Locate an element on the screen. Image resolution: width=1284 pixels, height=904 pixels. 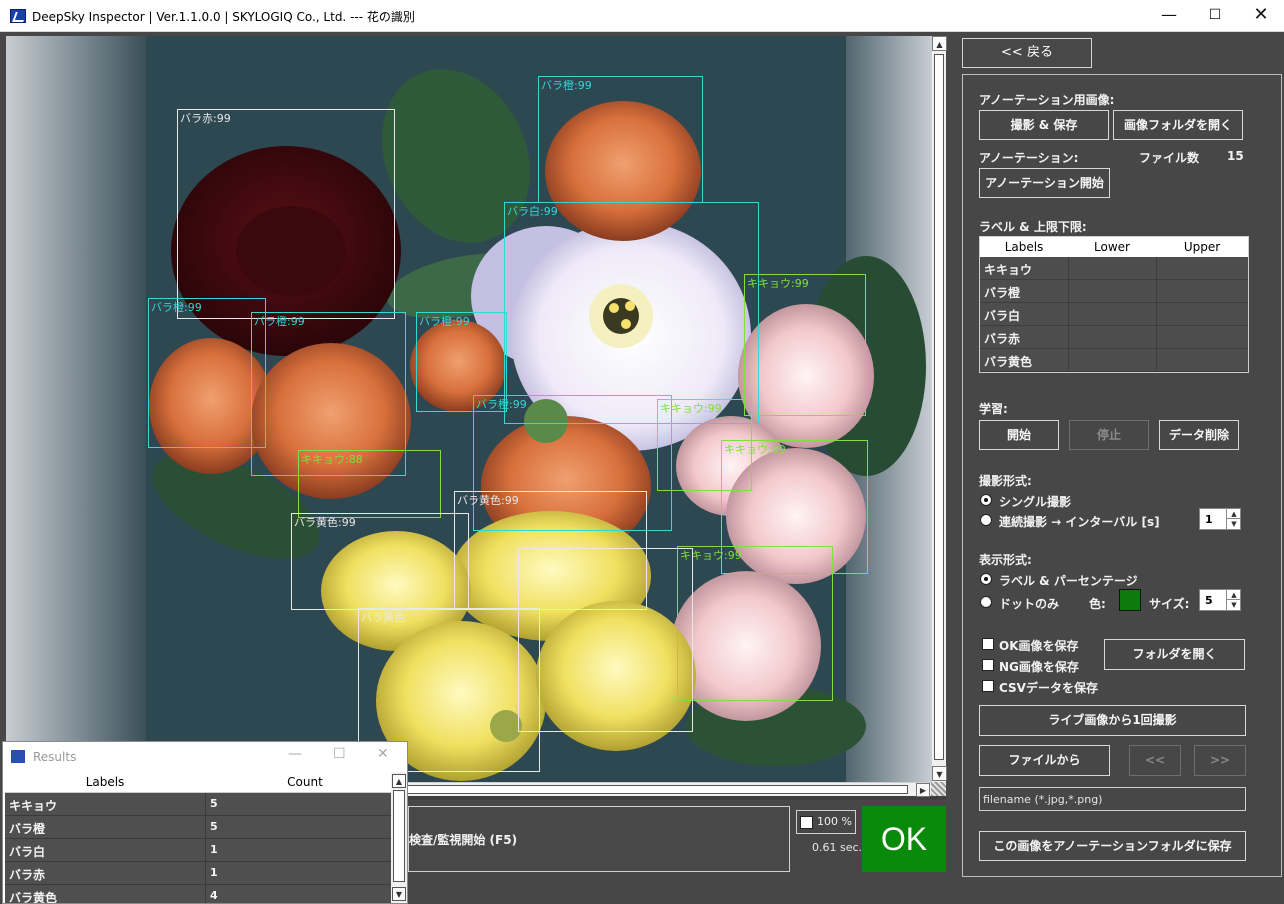
row-label: キキョウ is located at coordinates (33, 806).